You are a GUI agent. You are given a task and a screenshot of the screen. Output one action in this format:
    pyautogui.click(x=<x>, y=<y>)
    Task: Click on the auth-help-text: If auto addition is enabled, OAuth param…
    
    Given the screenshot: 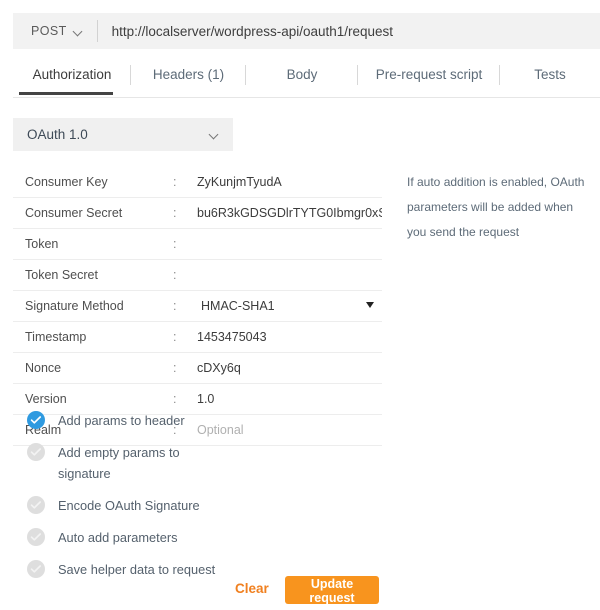 What is the action you would take?
    pyautogui.click(x=496, y=207)
    